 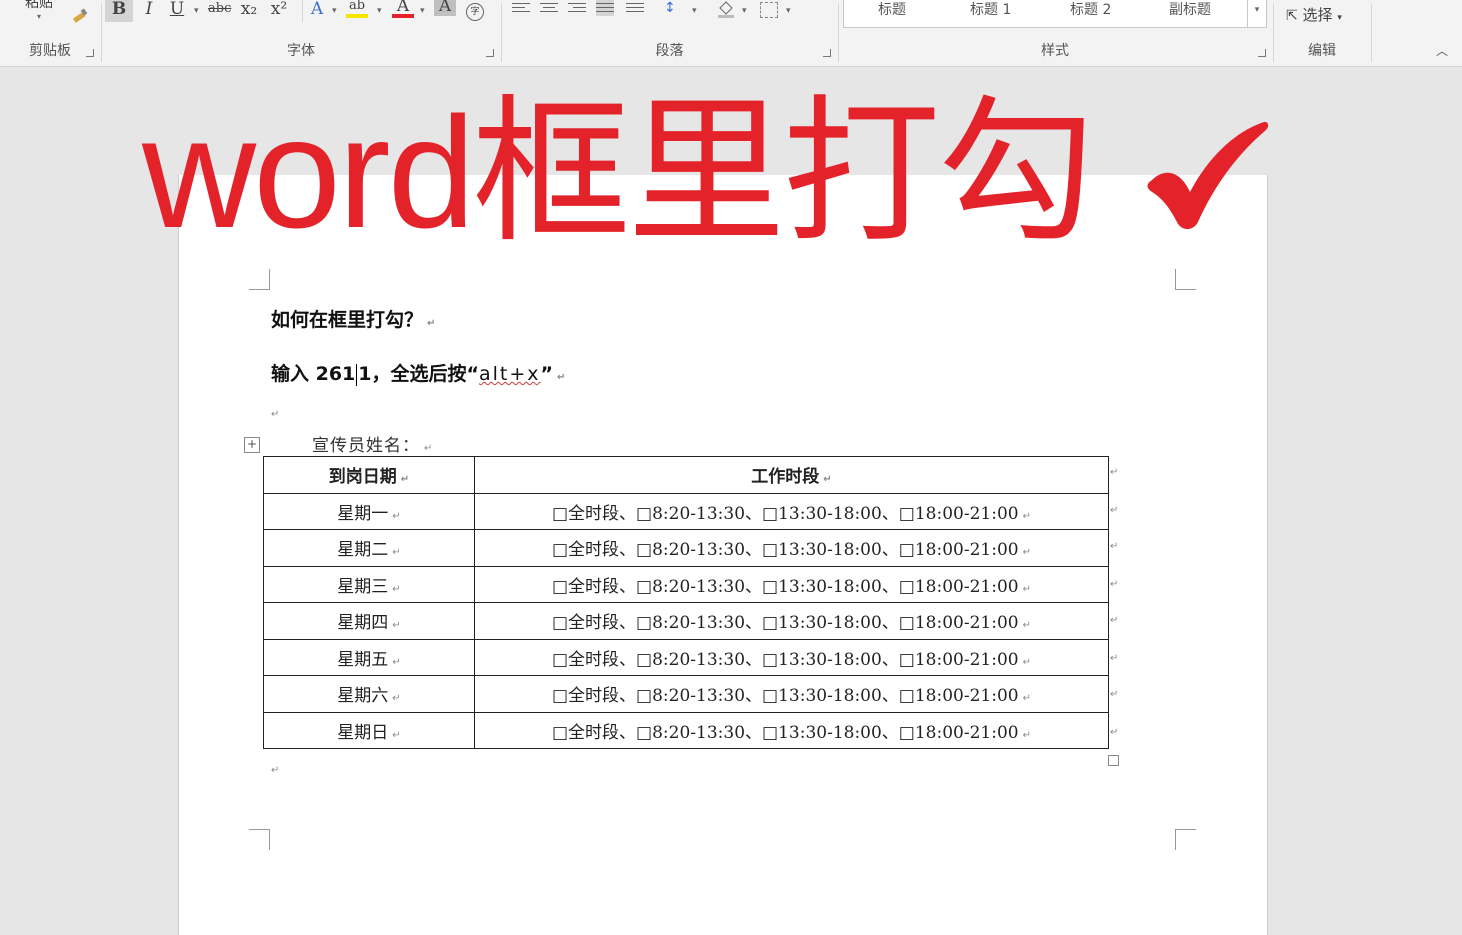 I want to click on clipboard-group-label: 剪贴板, so click(x=50, y=51).